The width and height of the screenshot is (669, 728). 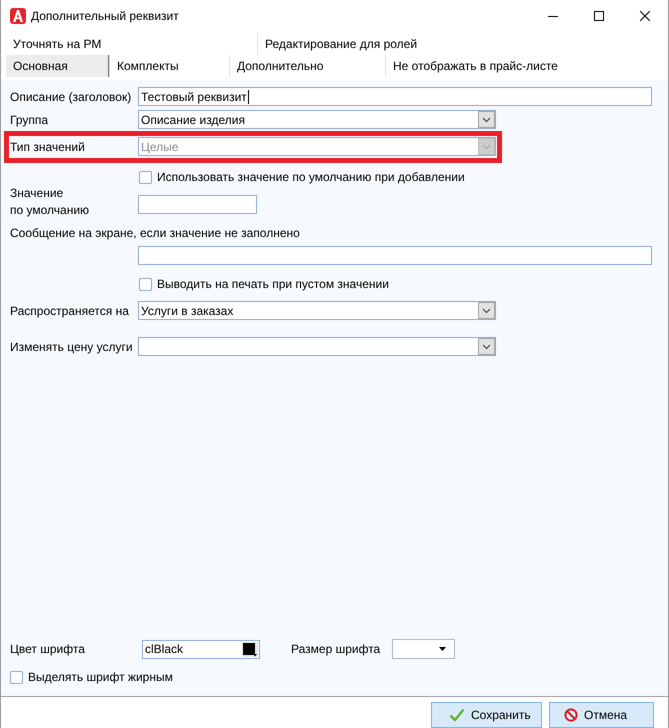 What do you see at coordinates (395, 96) in the screenshot?
I see `text-field: Тестовый реквизит` at bounding box center [395, 96].